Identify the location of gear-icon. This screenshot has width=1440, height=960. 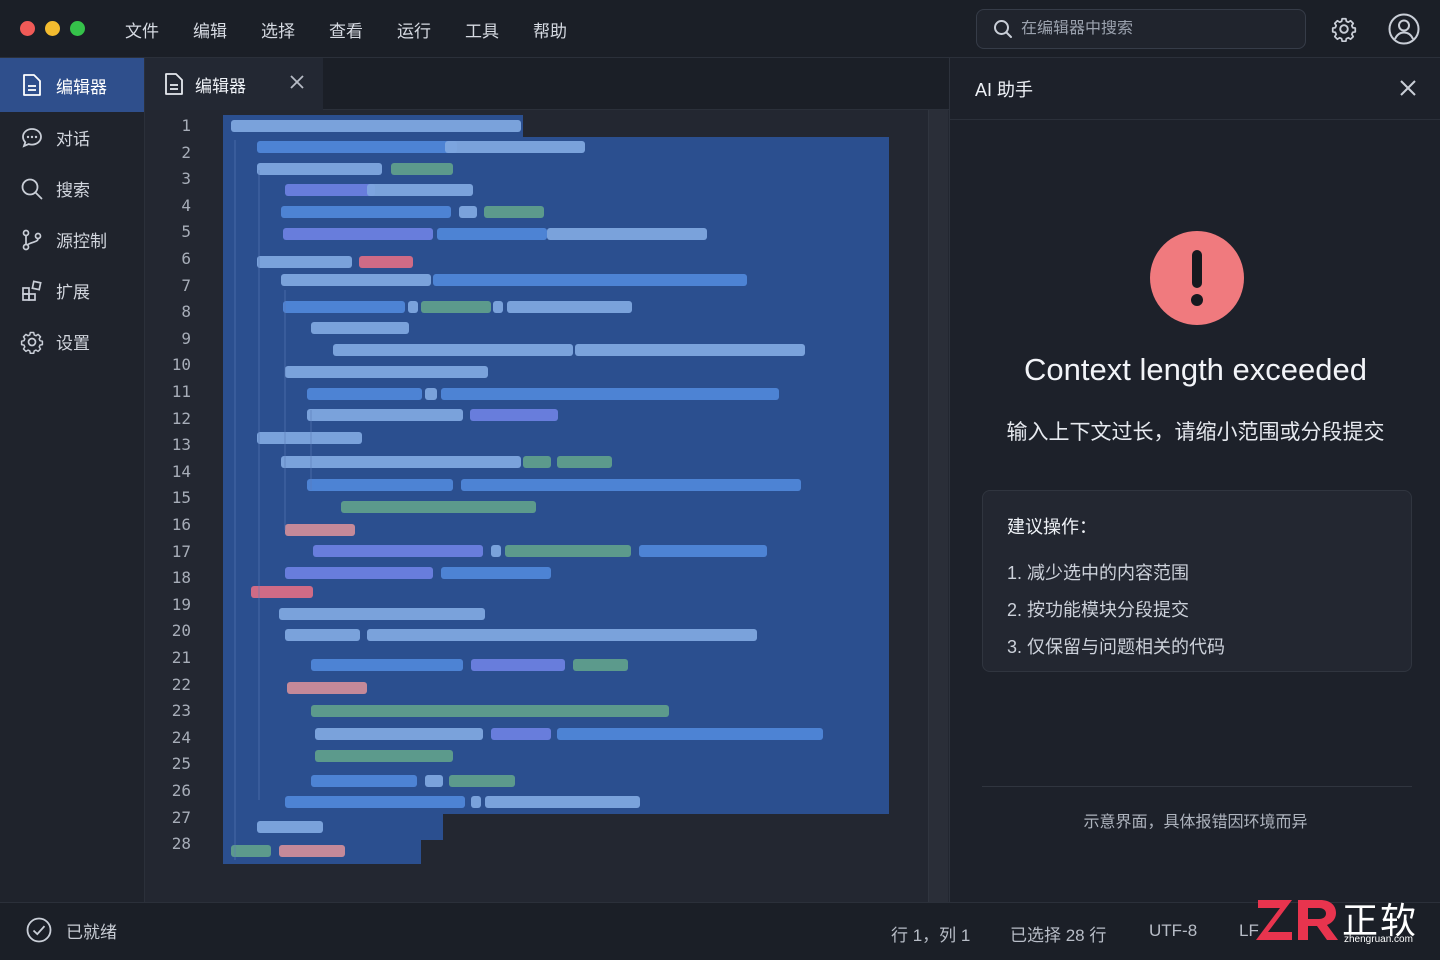
(1344, 29).